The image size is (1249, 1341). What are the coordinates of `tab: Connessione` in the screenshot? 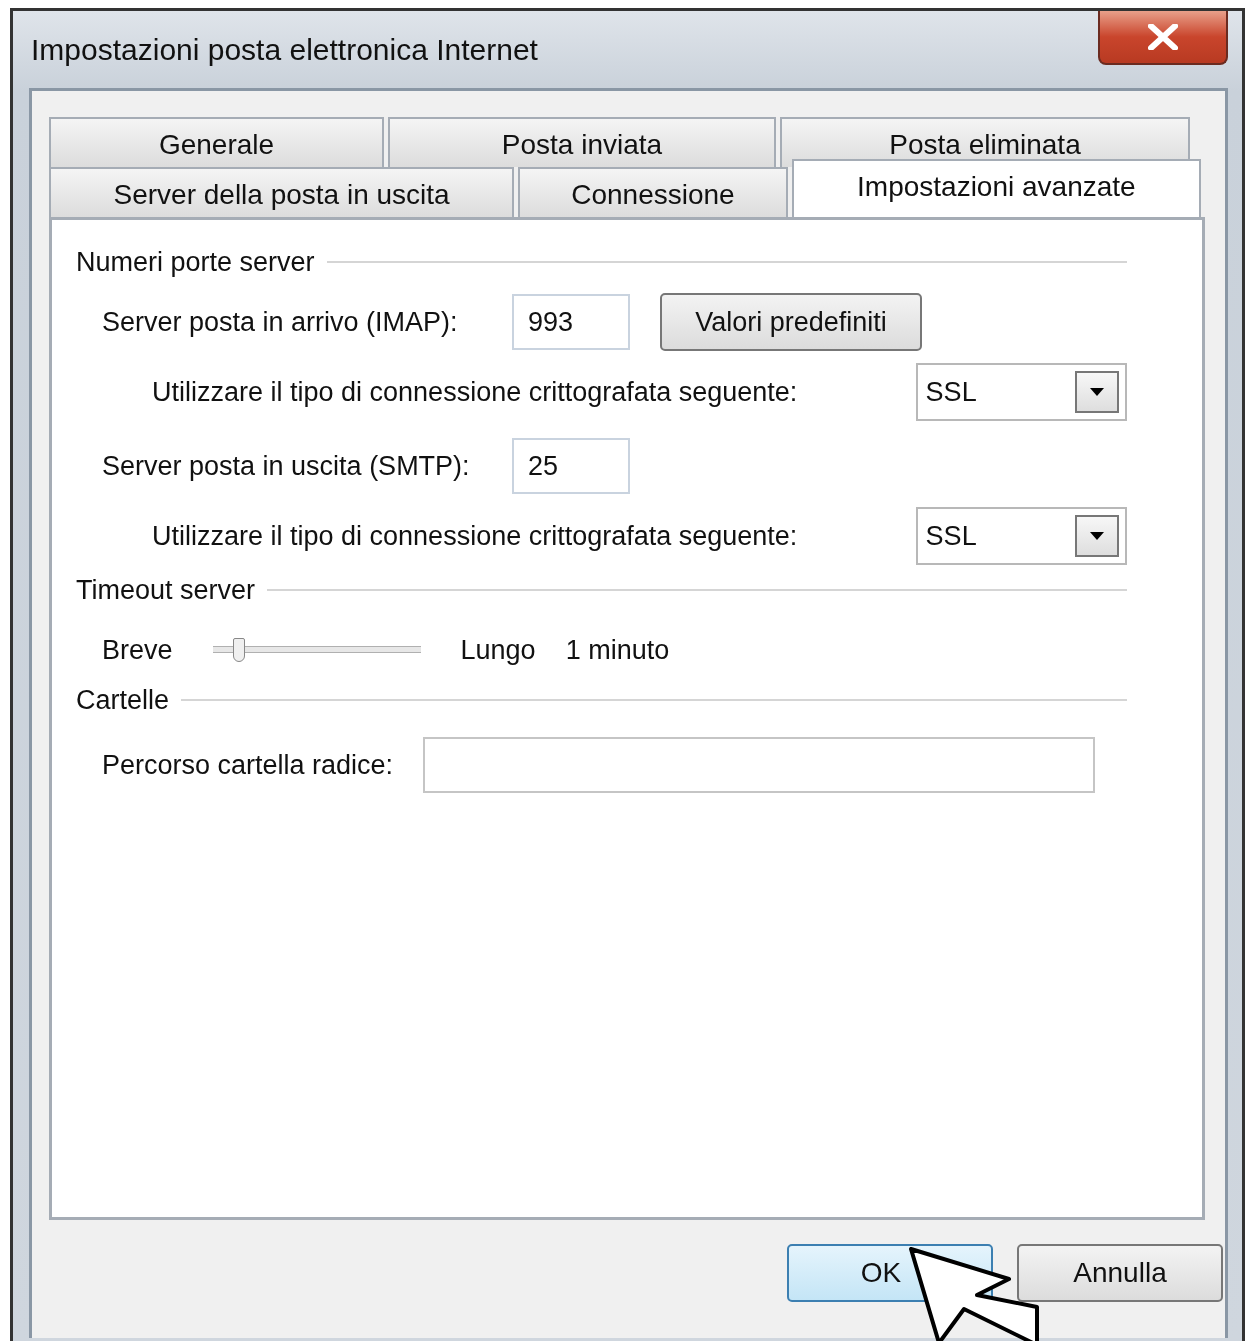 It's located at (653, 192).